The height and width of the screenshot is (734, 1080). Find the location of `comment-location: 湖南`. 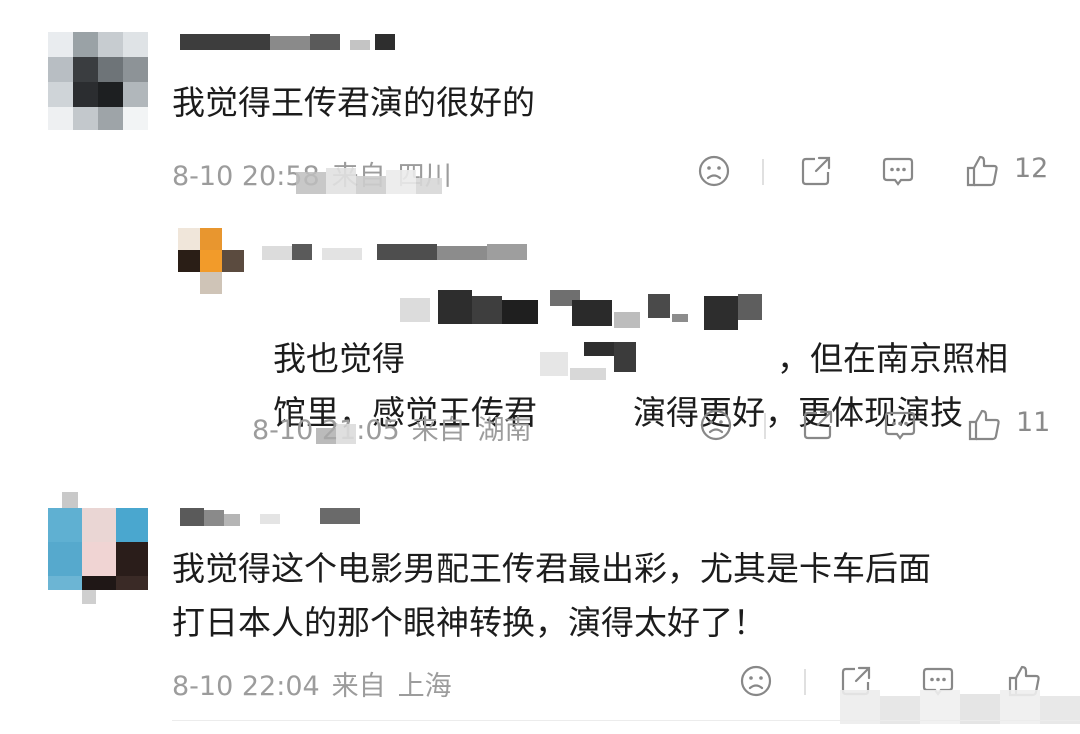

comment-location: 湖南 is located at coordinates (504, 430).